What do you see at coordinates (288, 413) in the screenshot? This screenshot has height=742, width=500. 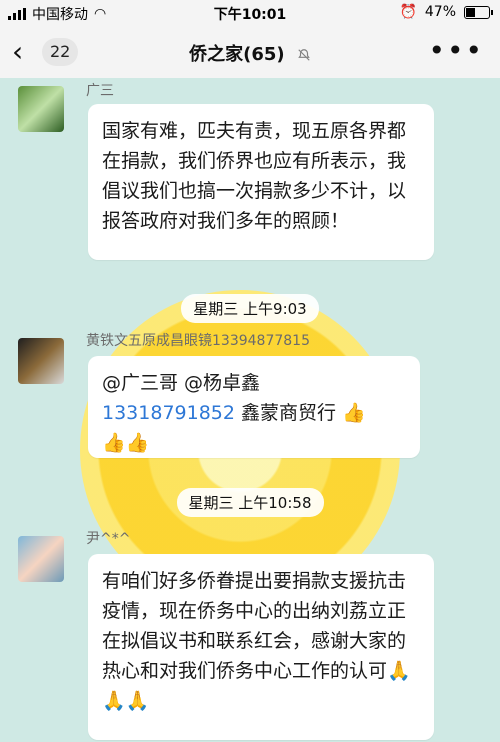 I see `message-text: 鑫蒙商贸行` at bounding box center [288, 413].